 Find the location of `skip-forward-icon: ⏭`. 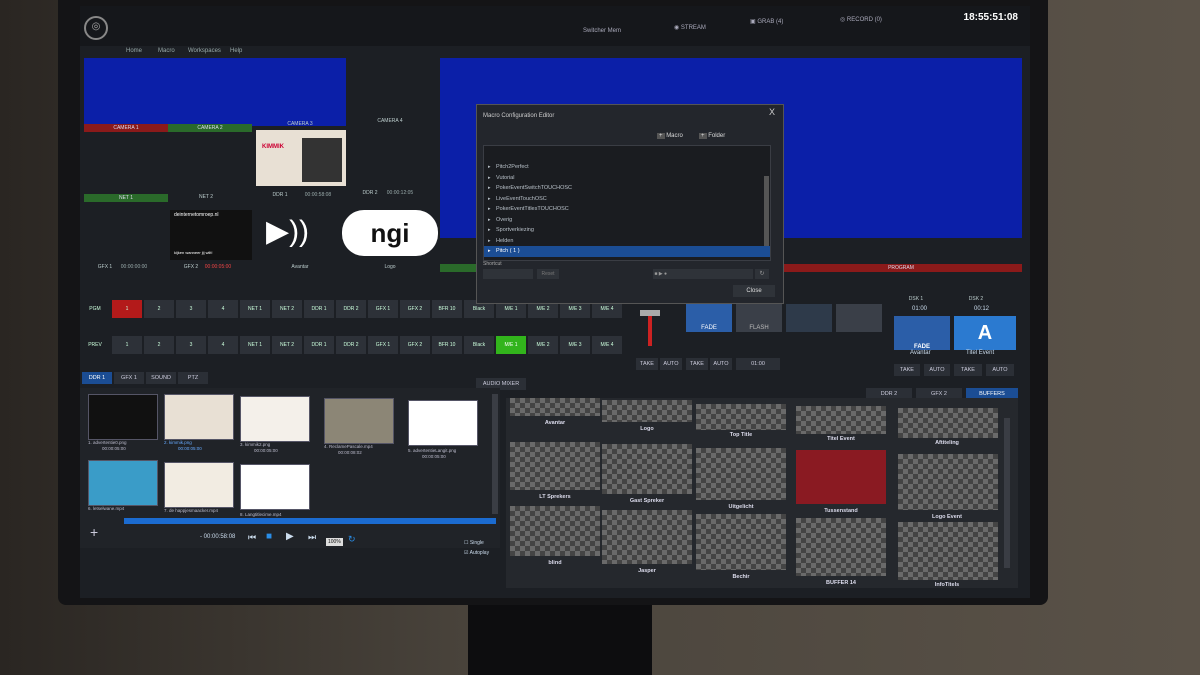

skip-forward-icon: ⏭ is located at coordinates (312, 537).